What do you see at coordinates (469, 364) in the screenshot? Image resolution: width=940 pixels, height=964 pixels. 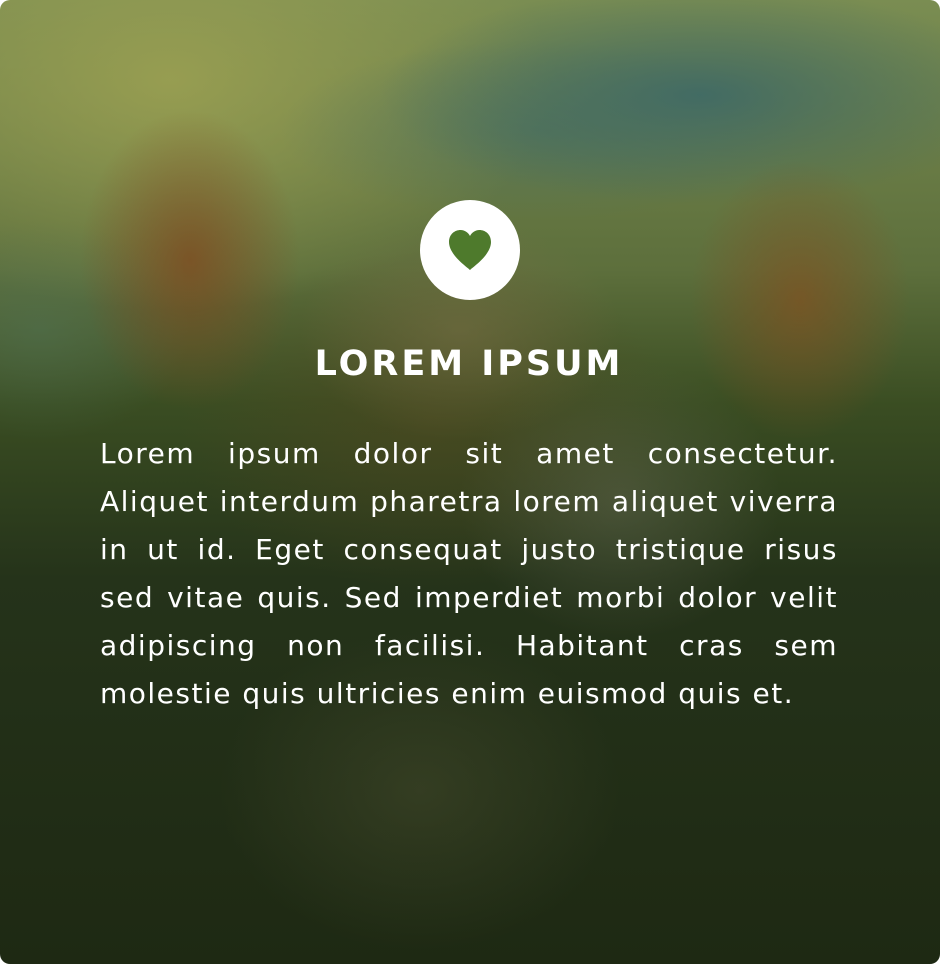 I see `card-title: LOREM IPSUM` at bounding box center [469, 364].